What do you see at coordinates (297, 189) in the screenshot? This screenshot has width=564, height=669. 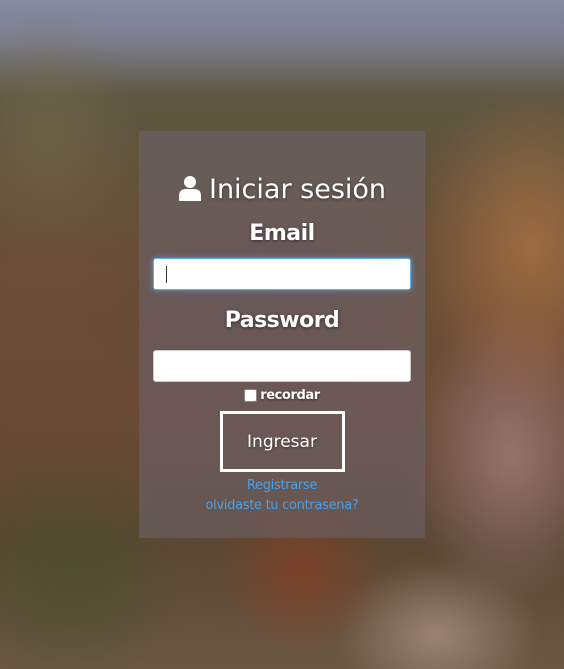 I see `login-title-text: Iniciar sesión` at bounding box center [297, 189].